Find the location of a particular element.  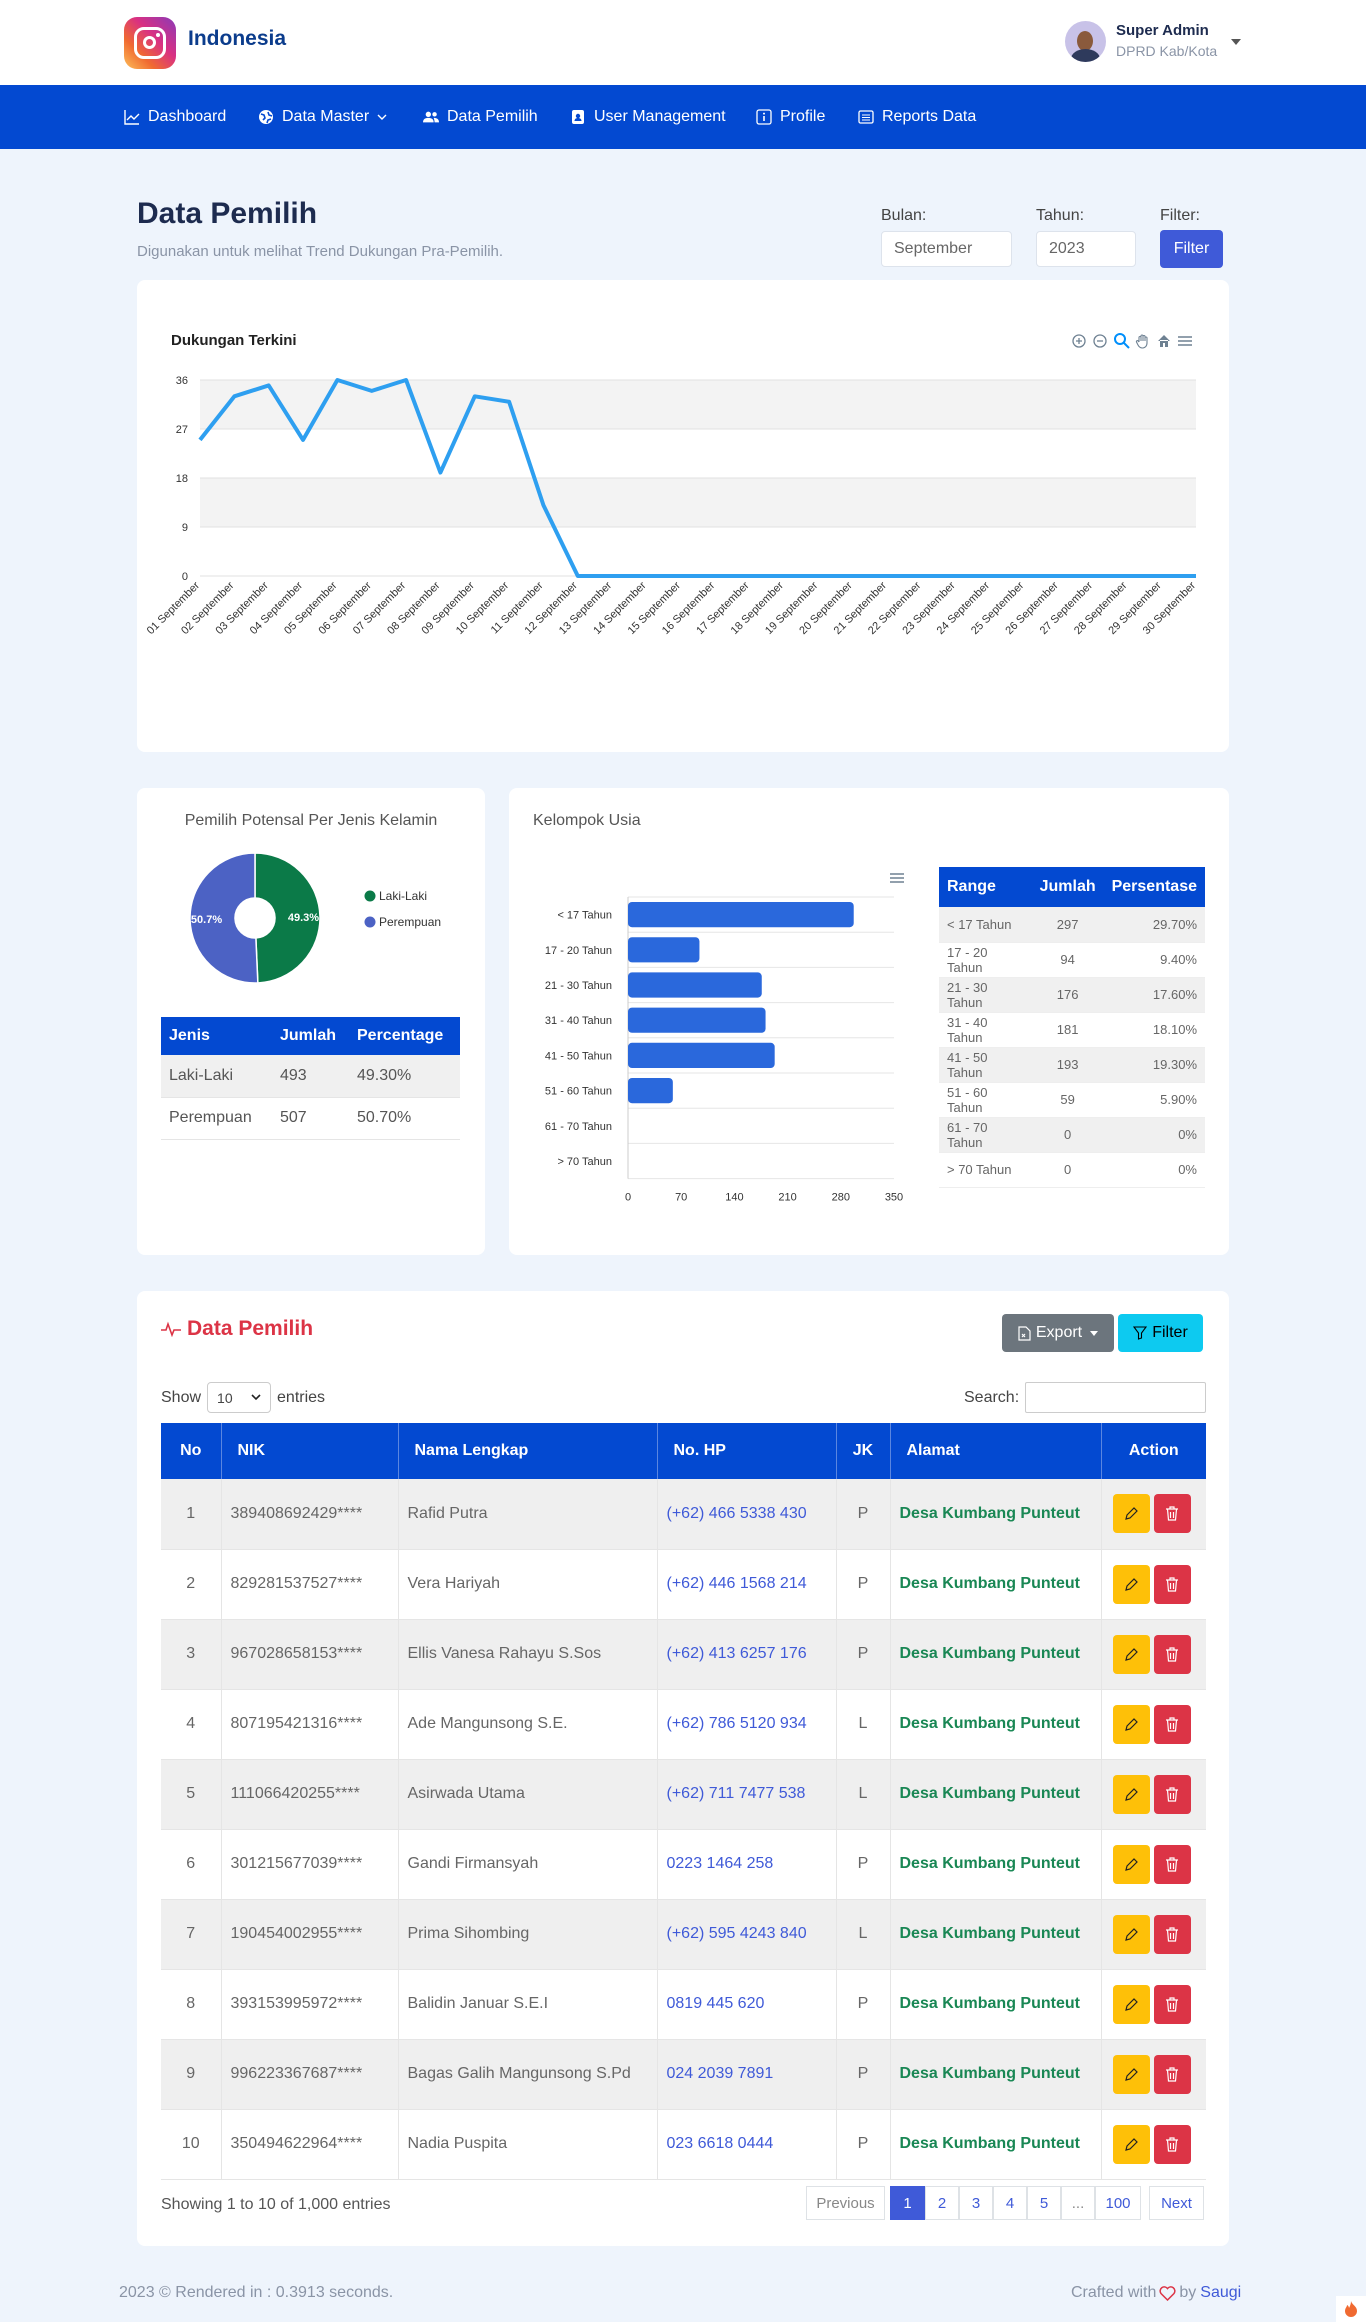

nav-data-master: Data Master is located at coordinates (322, 117).